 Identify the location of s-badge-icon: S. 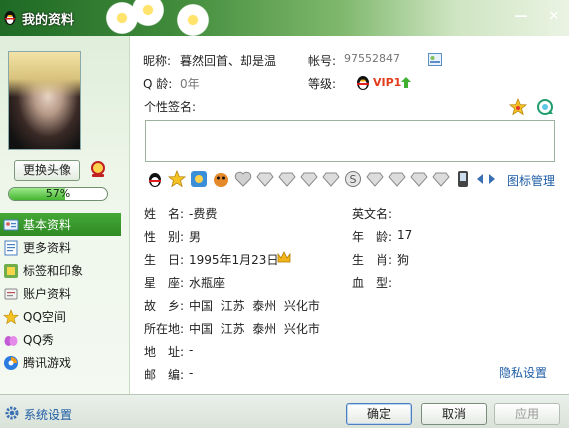
(353, 179).